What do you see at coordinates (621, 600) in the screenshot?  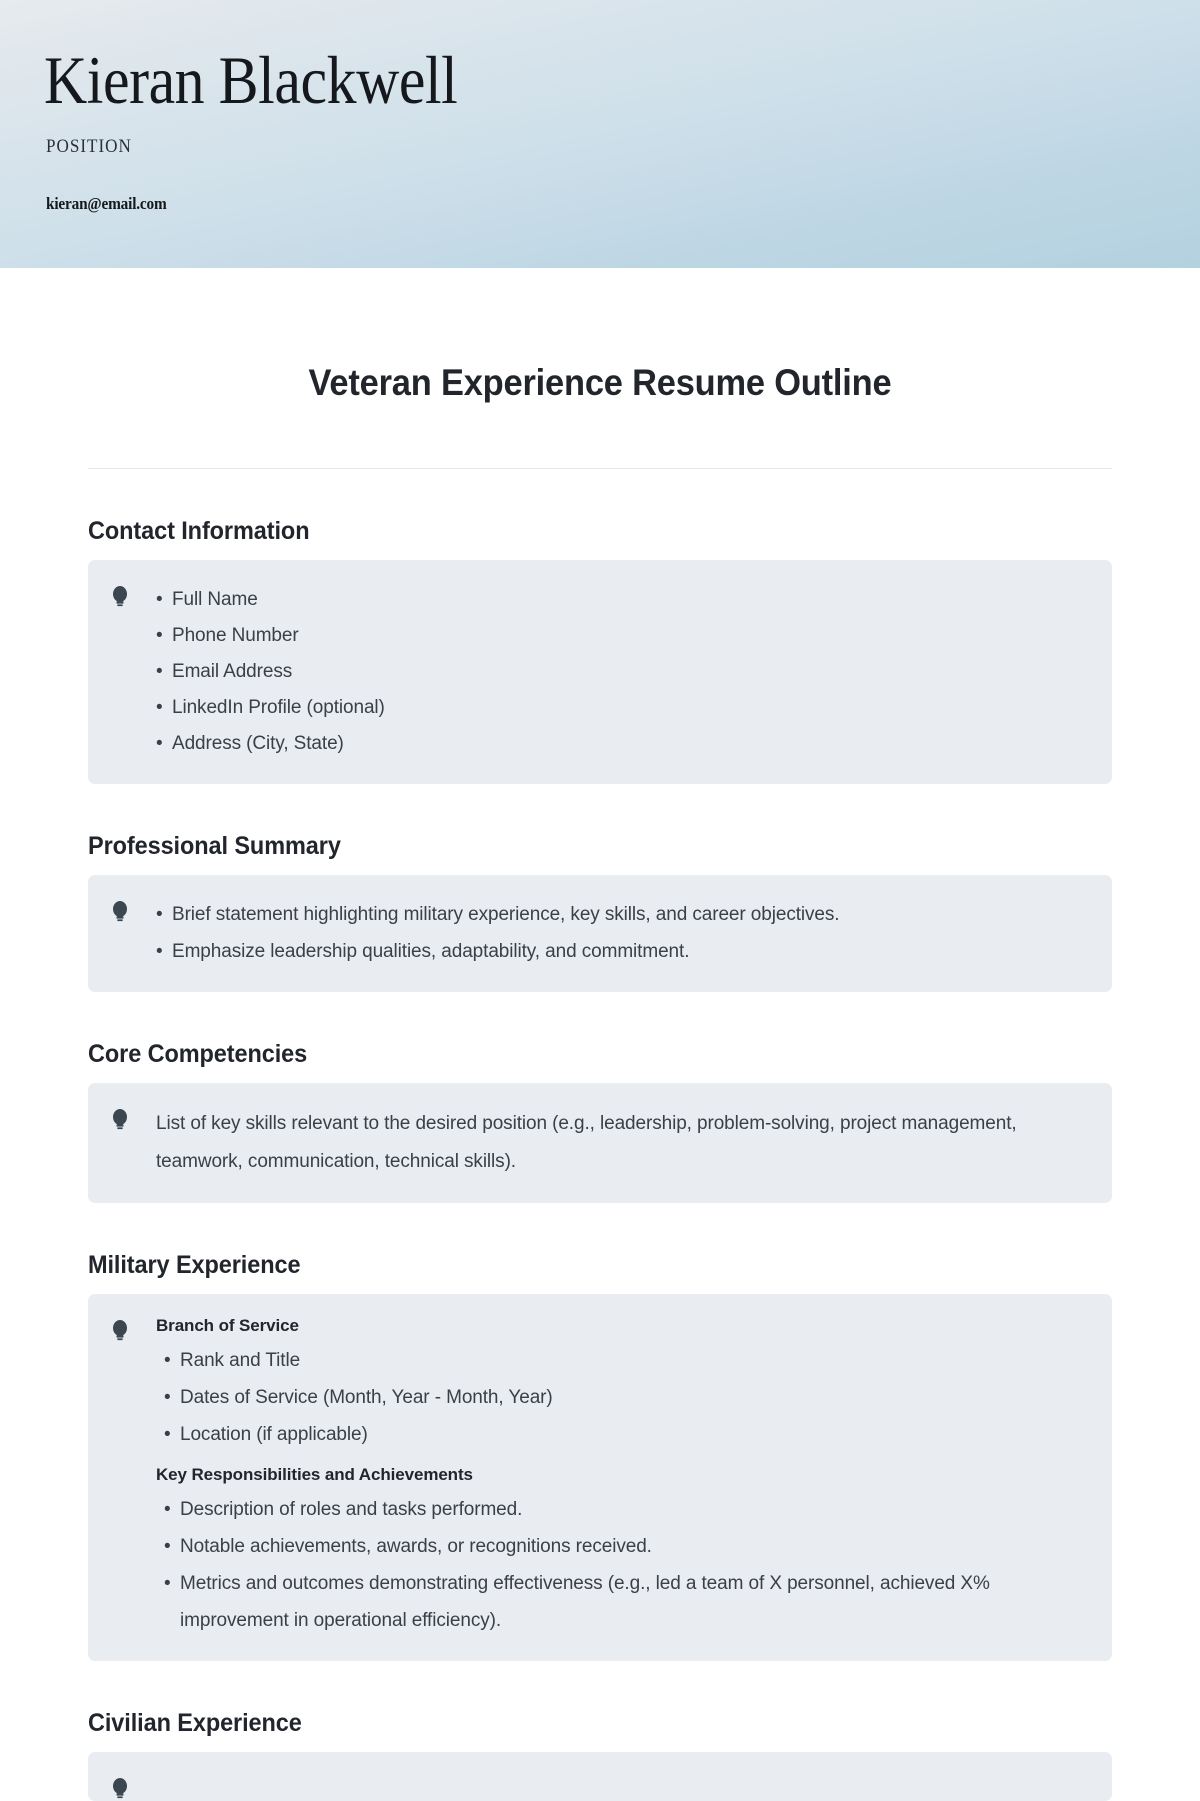 I see `list-item: Full Name` at bounding box center [621, 600].